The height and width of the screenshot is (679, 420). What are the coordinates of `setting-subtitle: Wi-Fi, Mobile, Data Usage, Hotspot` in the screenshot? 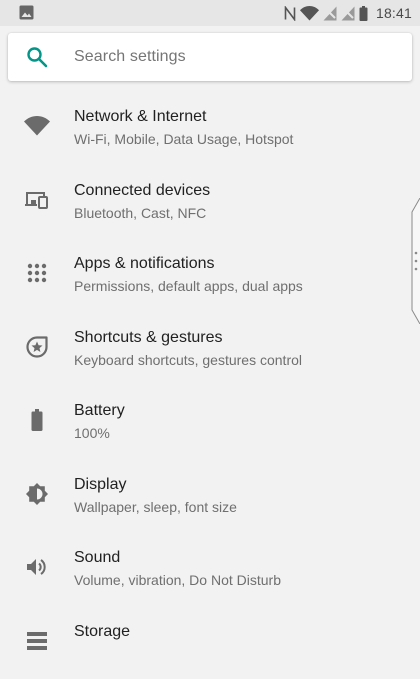 It's located at (183, 139).